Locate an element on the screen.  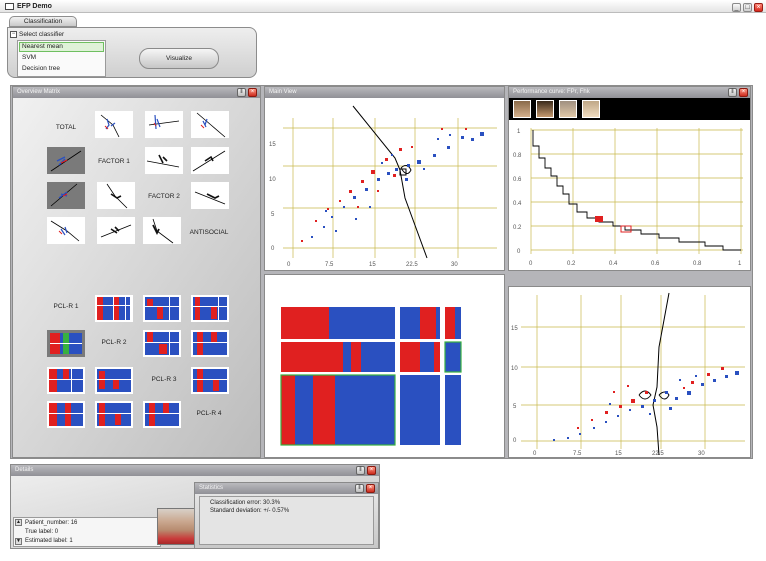
label-factor-1: FACTOR 1 is located at coordinates (114, 161).